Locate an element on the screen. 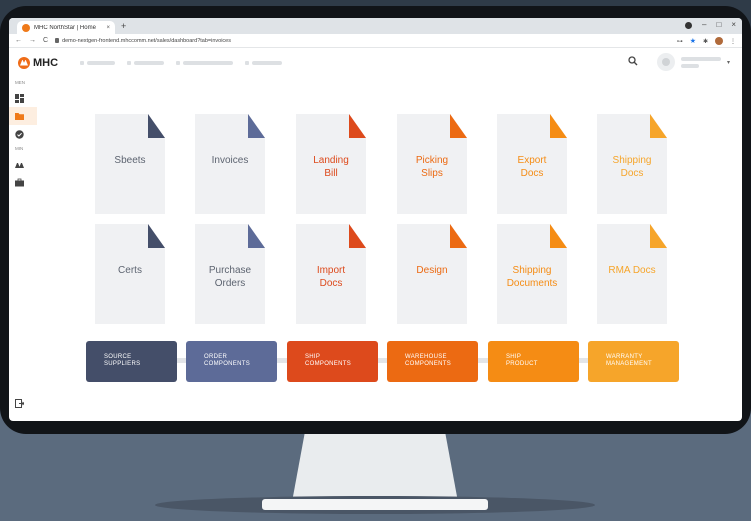 The width and height of the screenshot is (751, 521). document-card: Export Docs is located at coordinates (532, 164).